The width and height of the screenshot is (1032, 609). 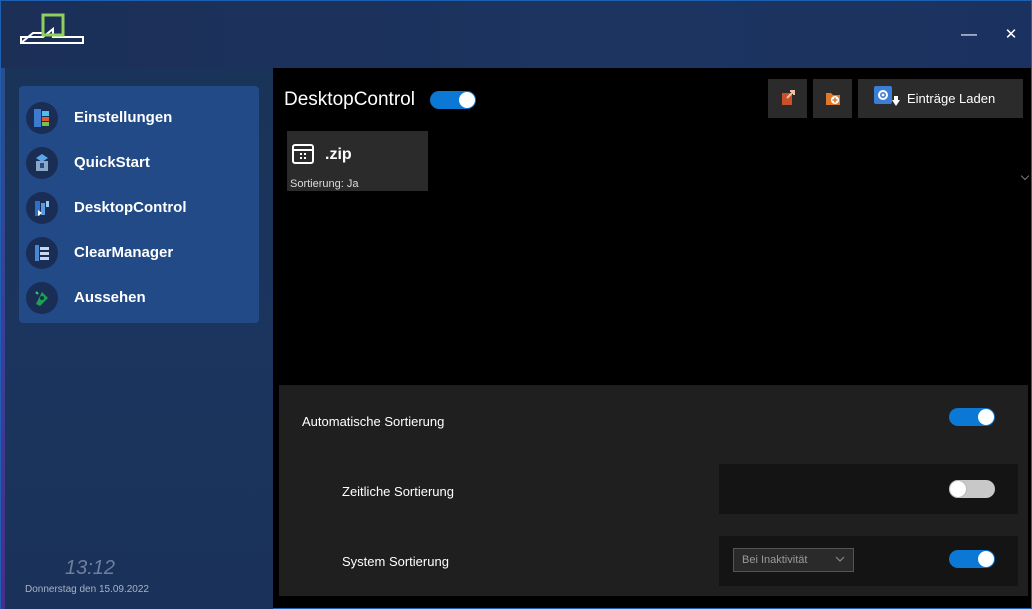 What do you see at coordinates (52, 28) in the screenshot?
I see `app-logo` at bounding box center [52, 28].